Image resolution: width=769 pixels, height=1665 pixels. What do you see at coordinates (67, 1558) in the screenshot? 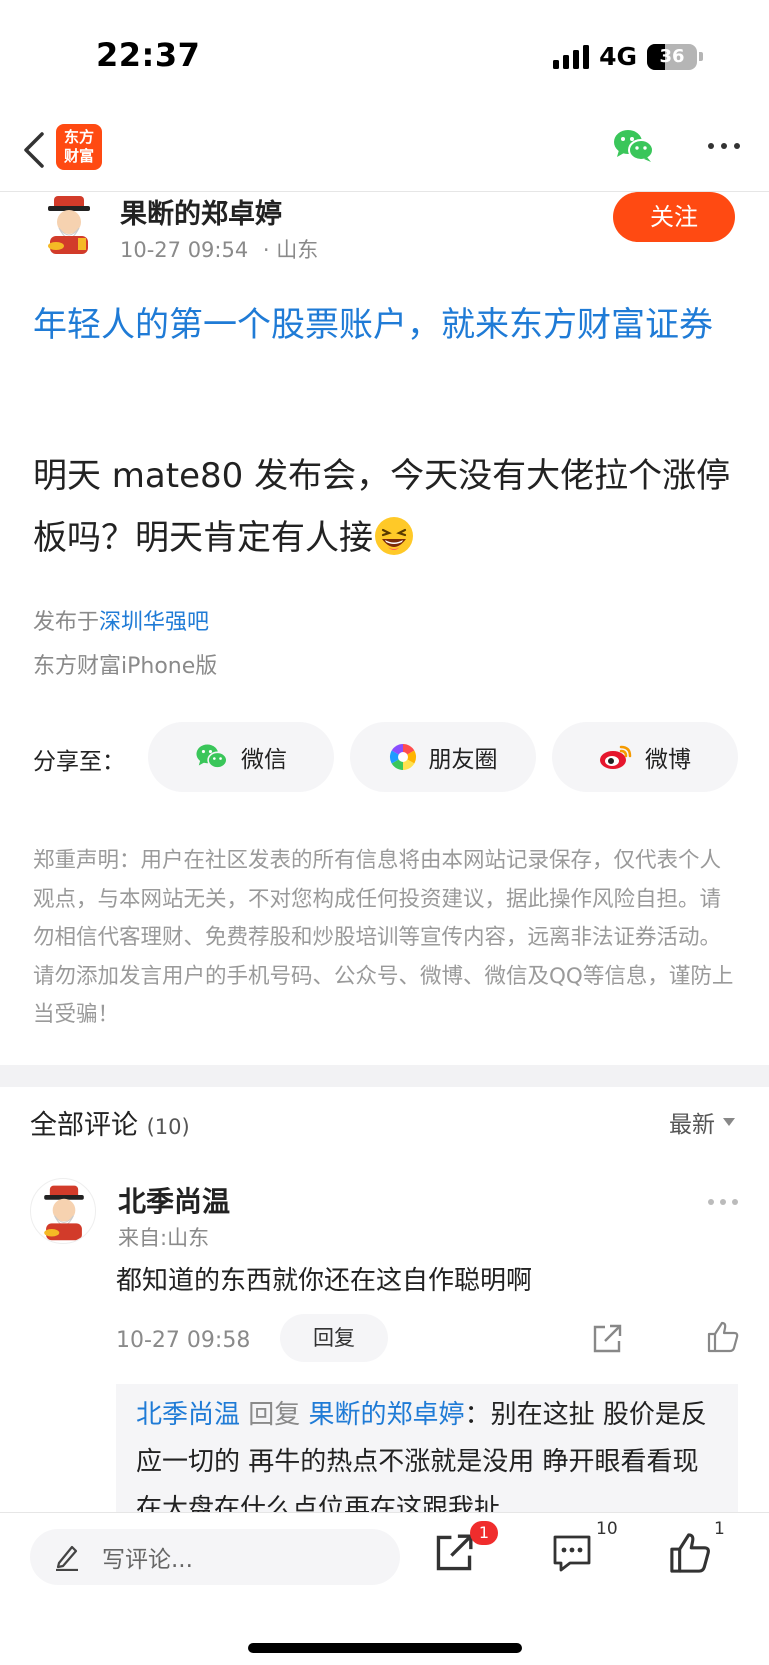
I see `pencil-icon` at bounding box center [67, 1558].